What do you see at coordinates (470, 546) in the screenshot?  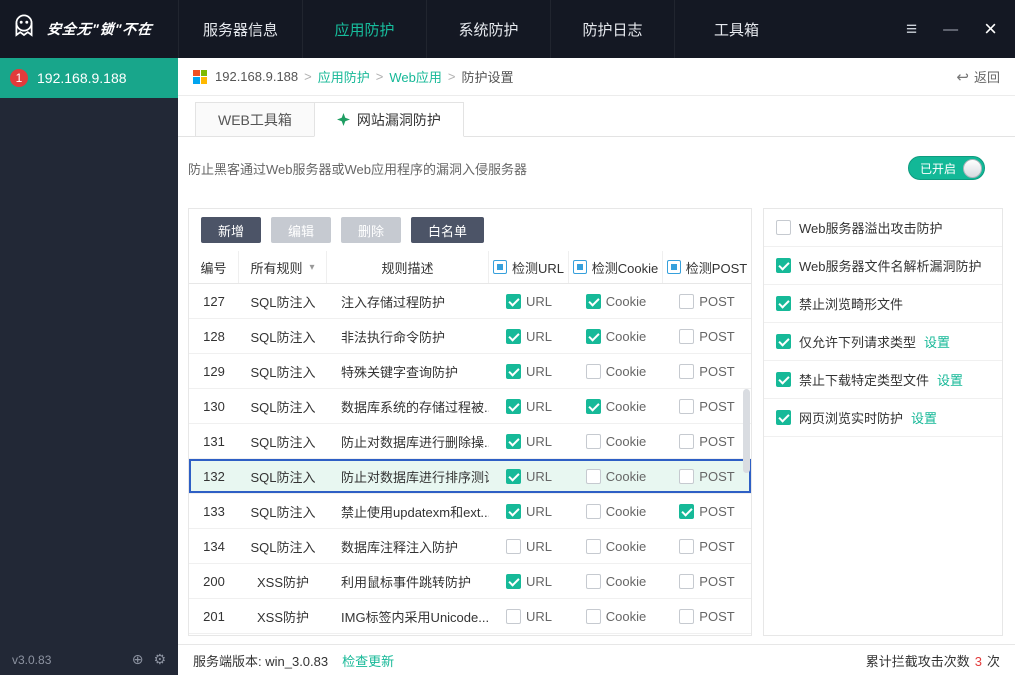 I see `rule-row-134: 134 SQL防注入 数据库注释注入防护 URL Cookie POST` at bounding box center [470, 546].